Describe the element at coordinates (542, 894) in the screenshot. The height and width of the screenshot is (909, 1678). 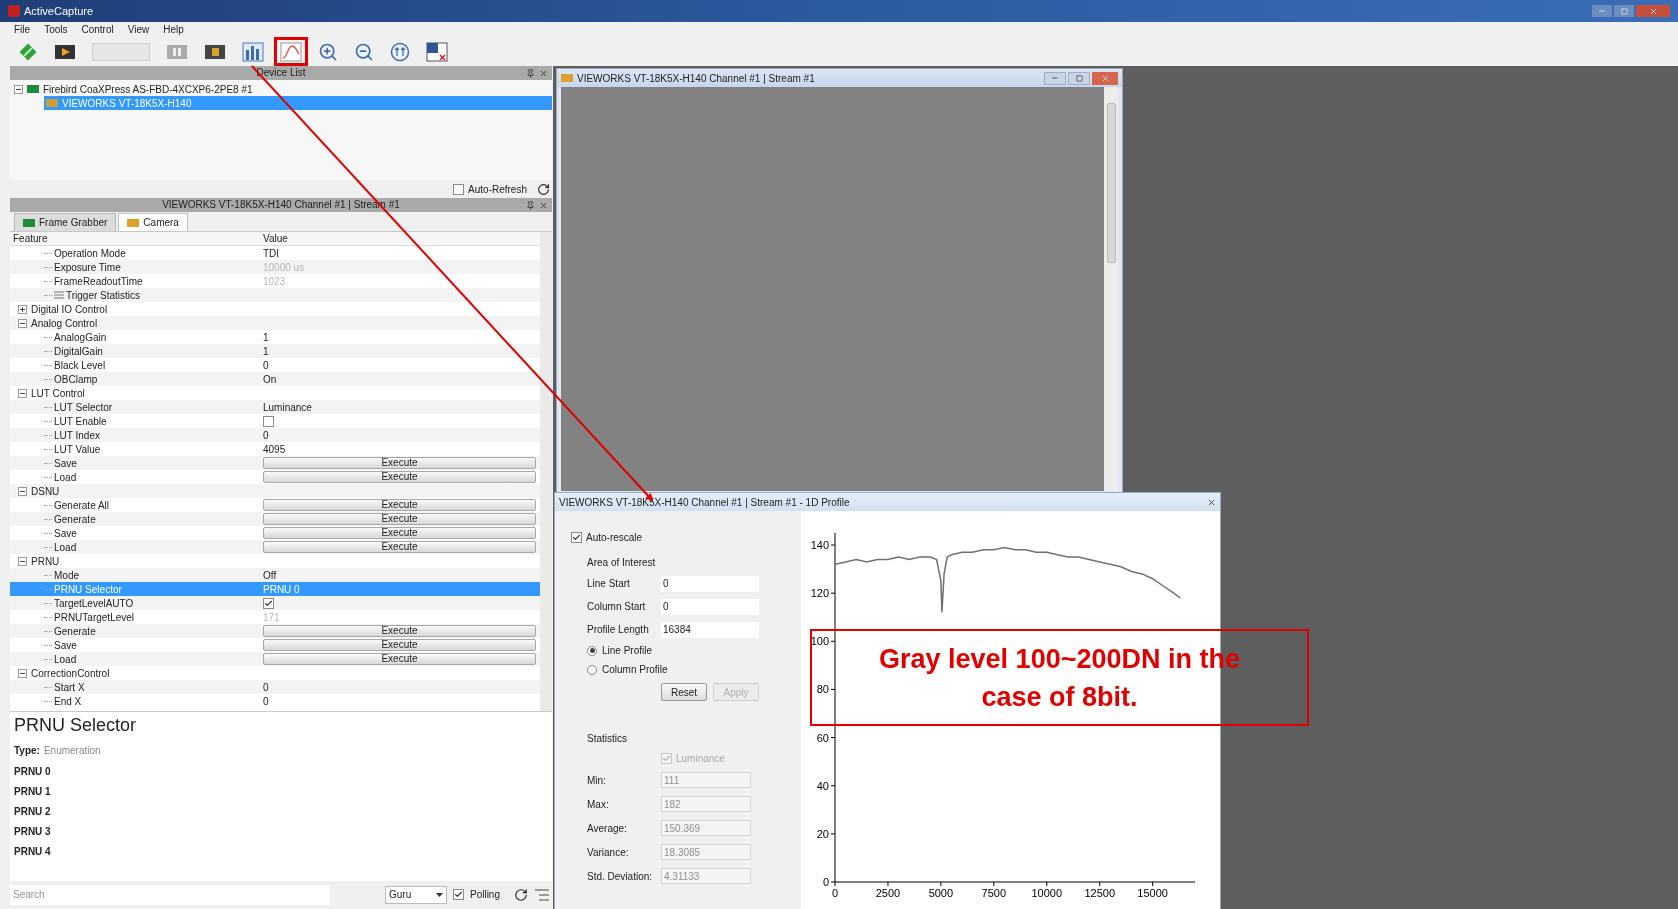
I see `menu-icon` at that location.